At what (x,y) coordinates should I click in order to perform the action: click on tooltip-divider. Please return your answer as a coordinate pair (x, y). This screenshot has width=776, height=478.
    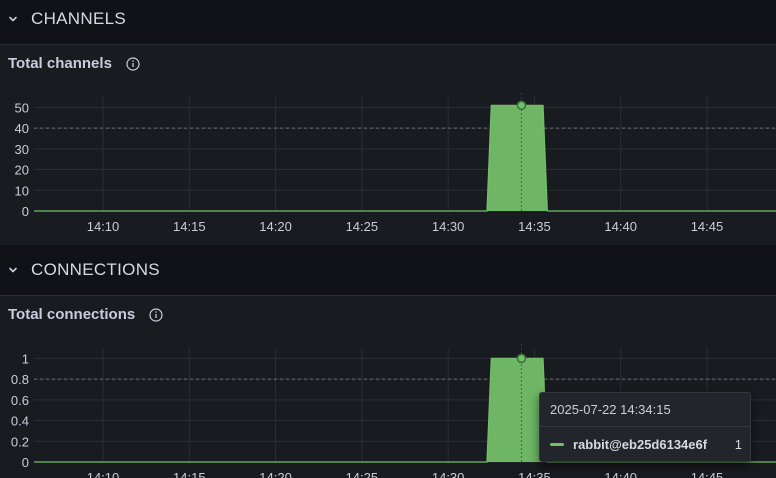
    Looking at the image, I should click on (645, 426).